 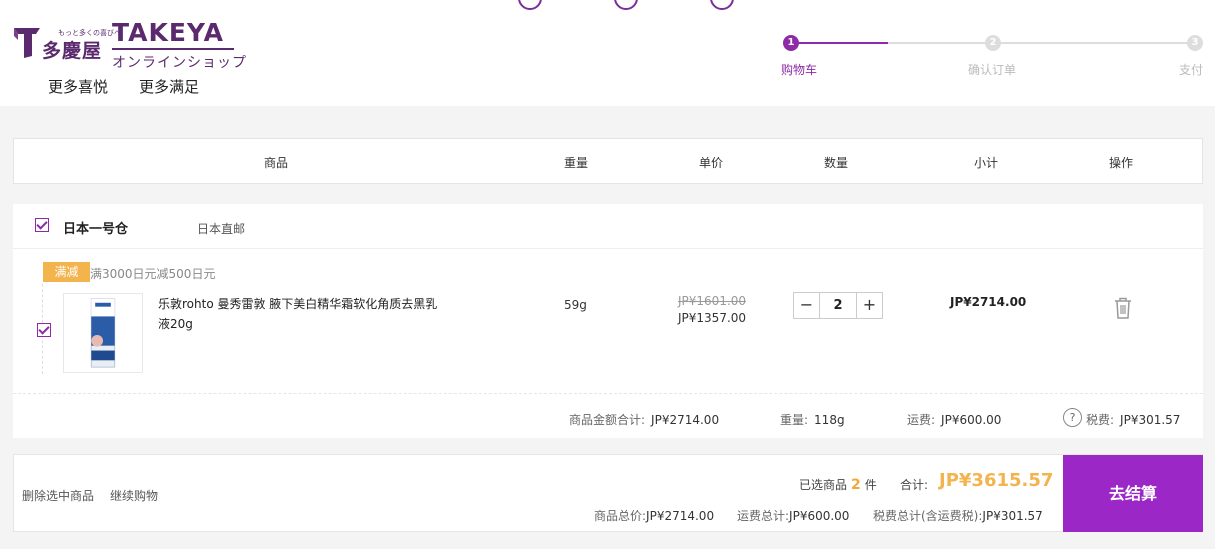 What do you see at coordinates (179, 63) in the screenshot?
I see `logo-japanese-name: オンラインショップ` at bounding box center [179, 63].